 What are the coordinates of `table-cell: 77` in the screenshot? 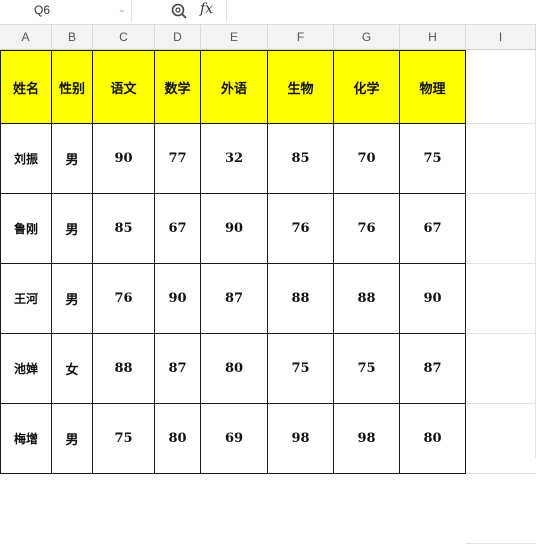 It's located at (178, 159).